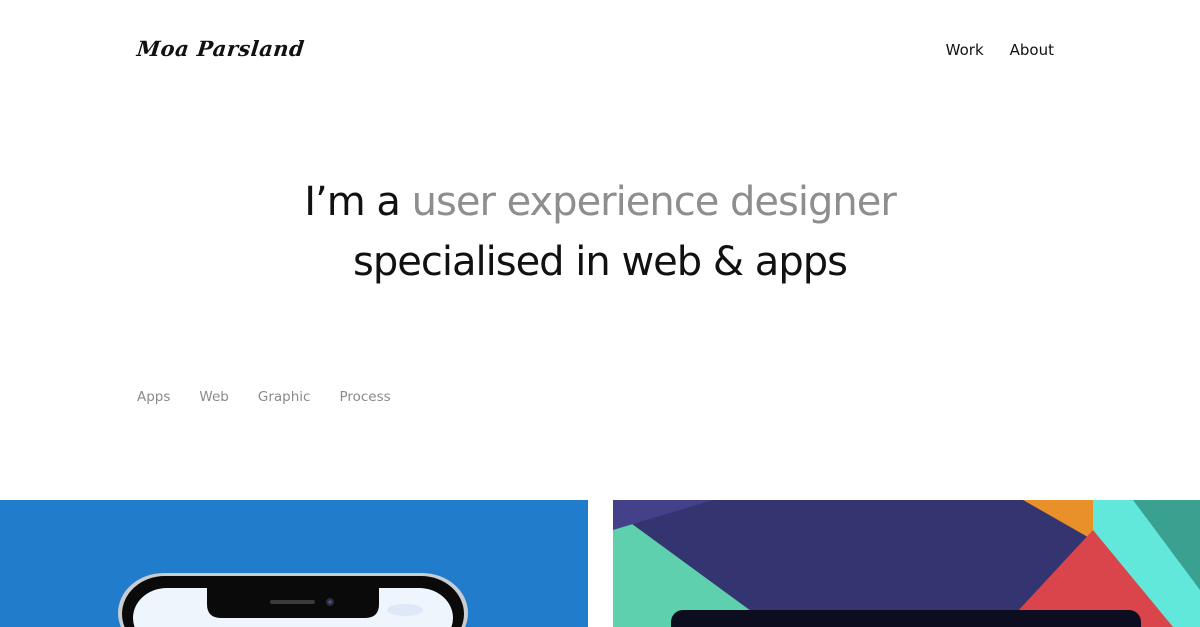 The image size is (1200, 627). What do you see at coordinates (284, 397) in the screenshot?
I see `filter-graphic: Graphic` at bounding box center [284, 397].